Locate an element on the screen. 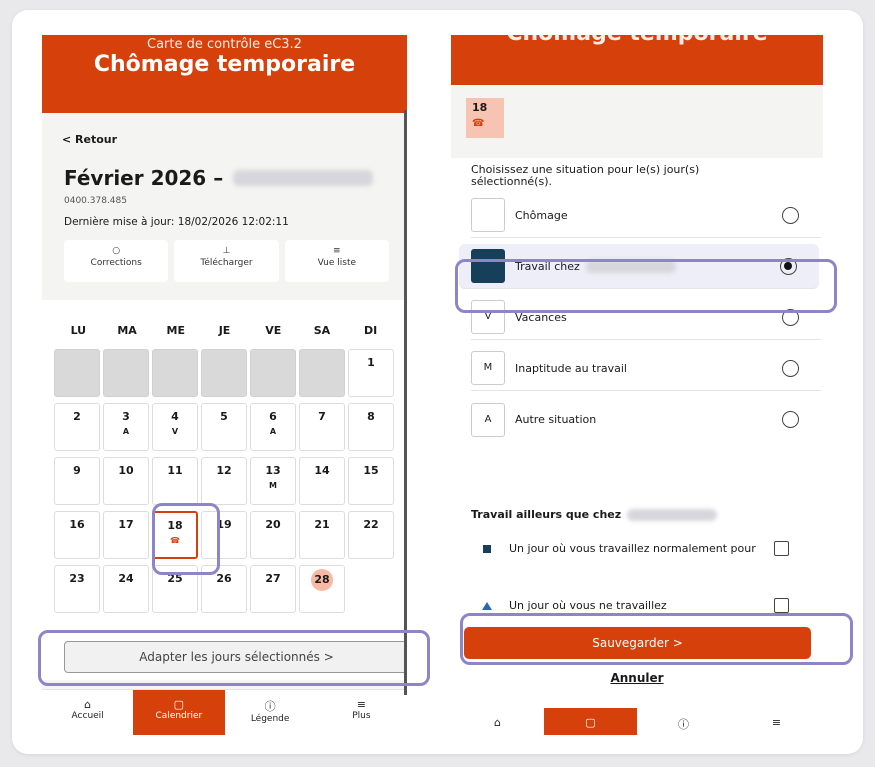 The height and width of the screenshot is (767, 875). cancel-link: Annuler is located at coordinates (637, 678).